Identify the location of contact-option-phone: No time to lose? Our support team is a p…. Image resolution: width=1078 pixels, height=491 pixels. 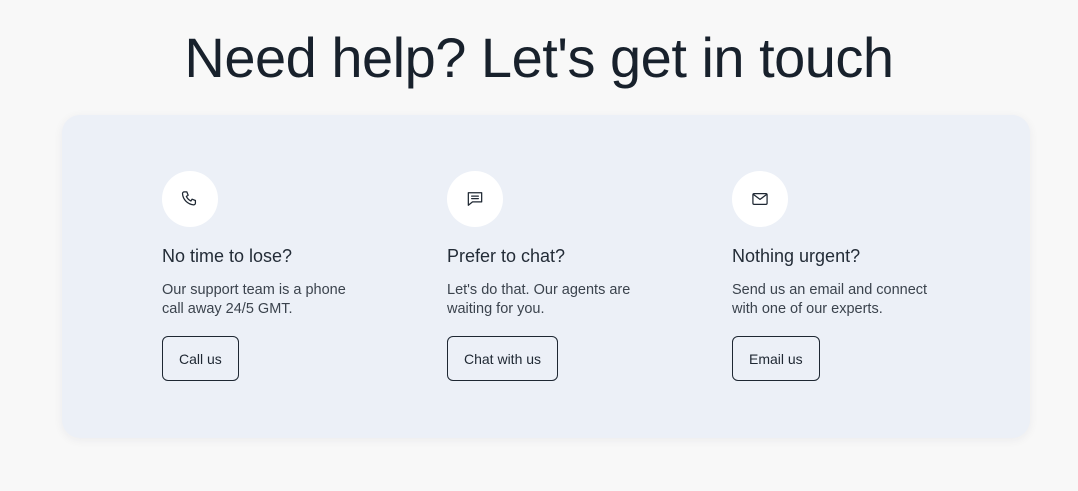
(287, 276).